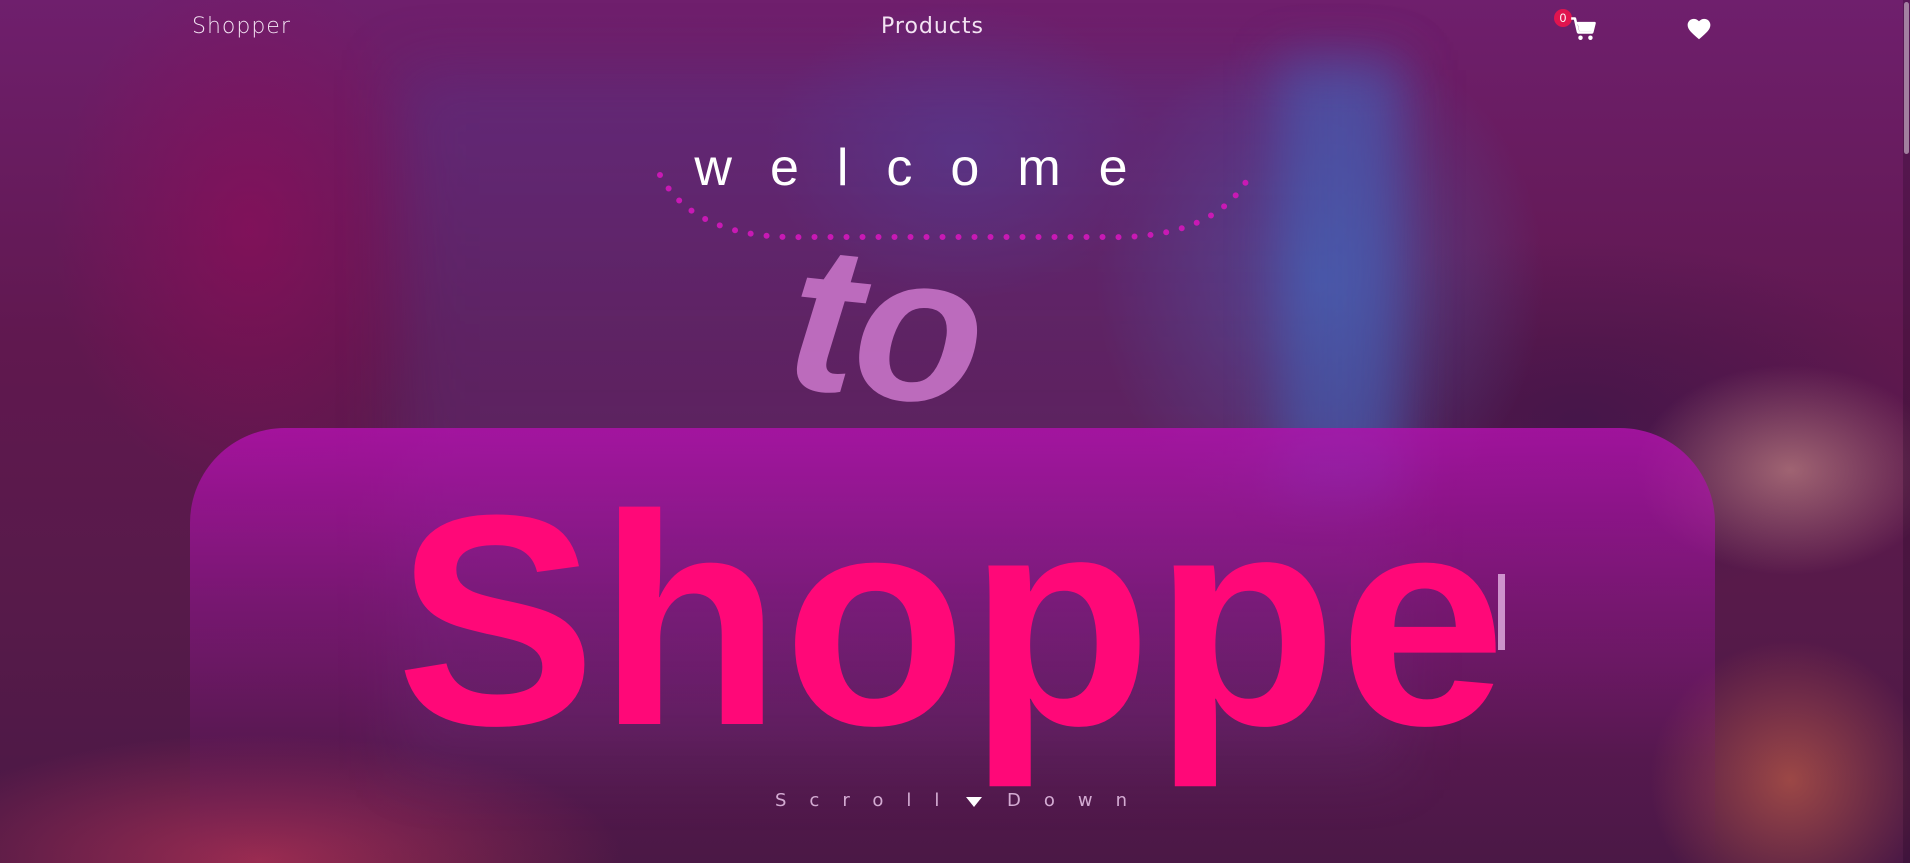  Describe the element at coordinates (869, 800) in the screenshot. I see `scroll-label: Scroll` at that location.